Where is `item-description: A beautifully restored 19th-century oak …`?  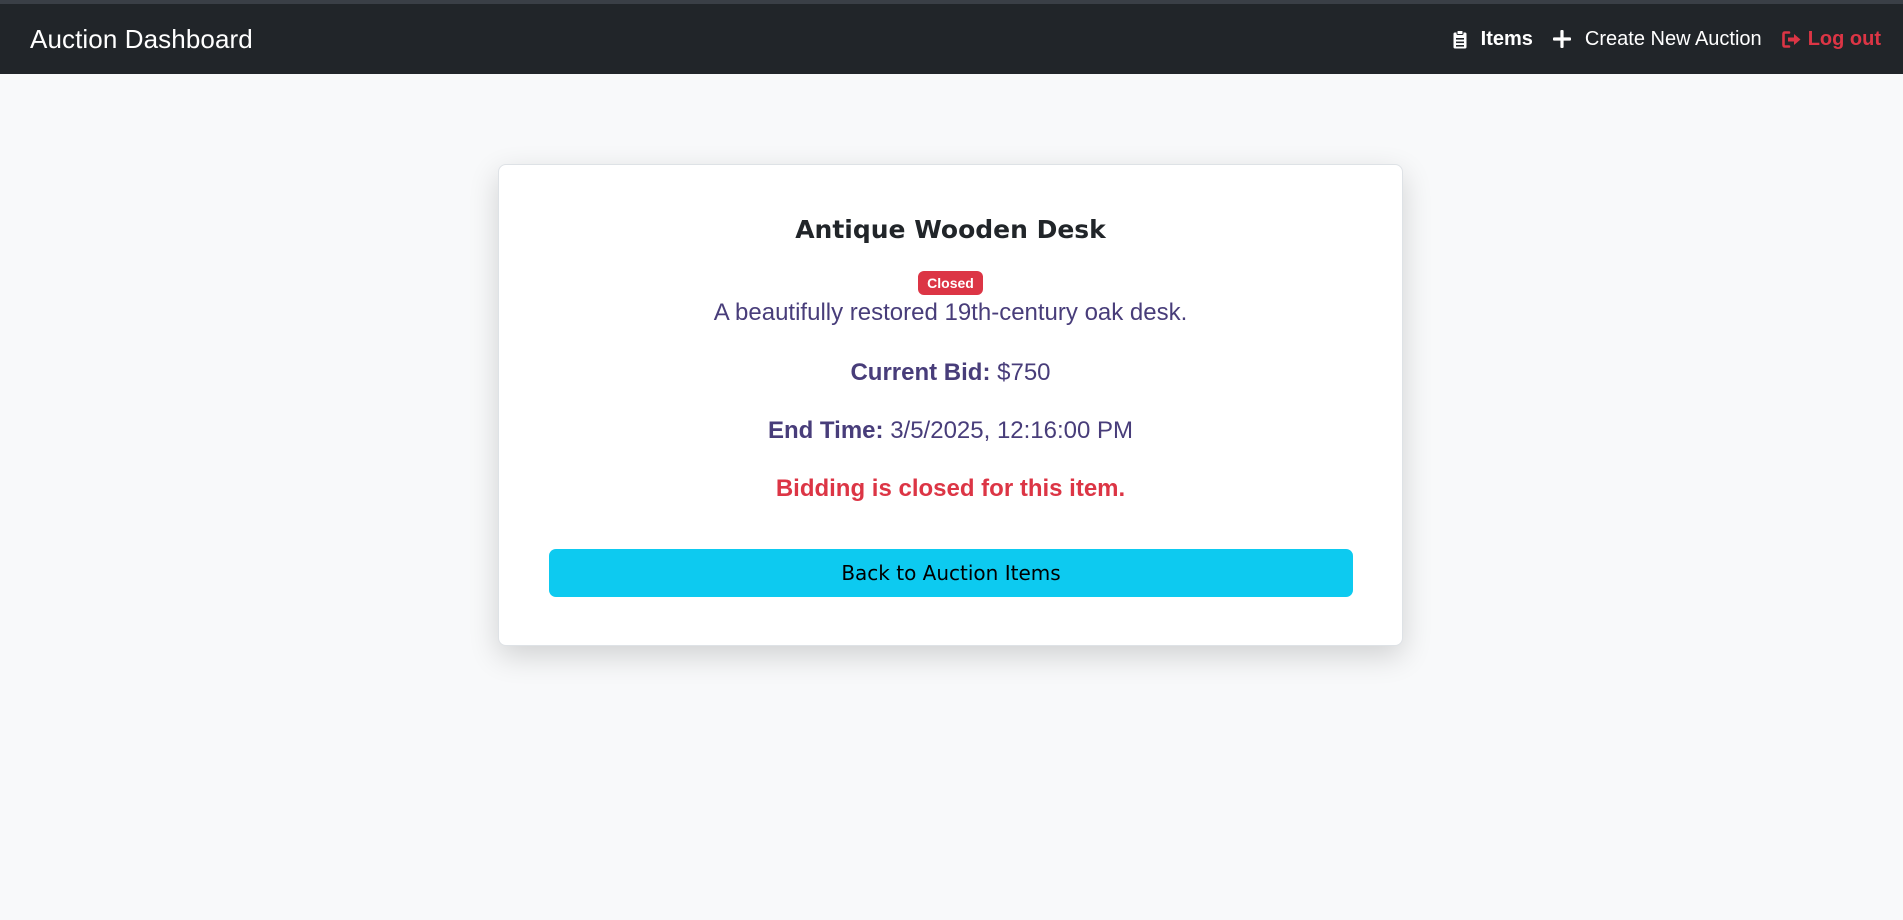 item-description: A beautifully restored 19th-century oak … is located at coordinates (950, 312).